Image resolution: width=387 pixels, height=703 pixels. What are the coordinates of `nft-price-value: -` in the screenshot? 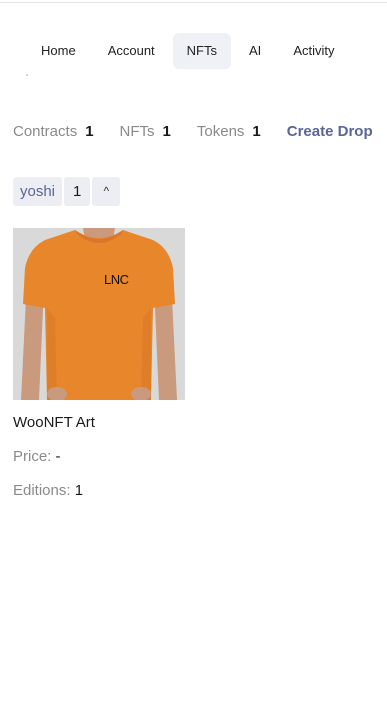 It's located at (58, 456).